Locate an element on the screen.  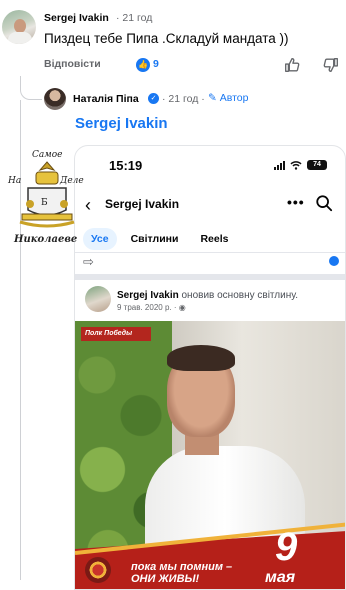
wifi-icon is located at coordinates (296, 165).